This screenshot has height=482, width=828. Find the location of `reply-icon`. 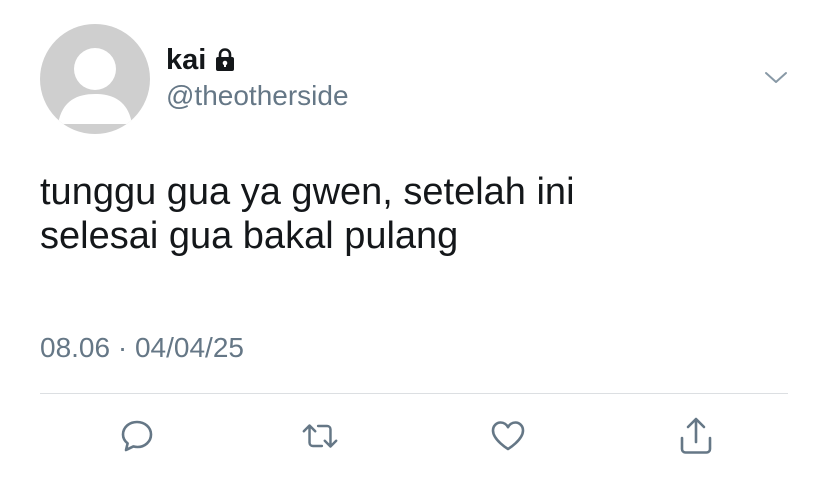

reply-icon is located at coordinates (137, 436).